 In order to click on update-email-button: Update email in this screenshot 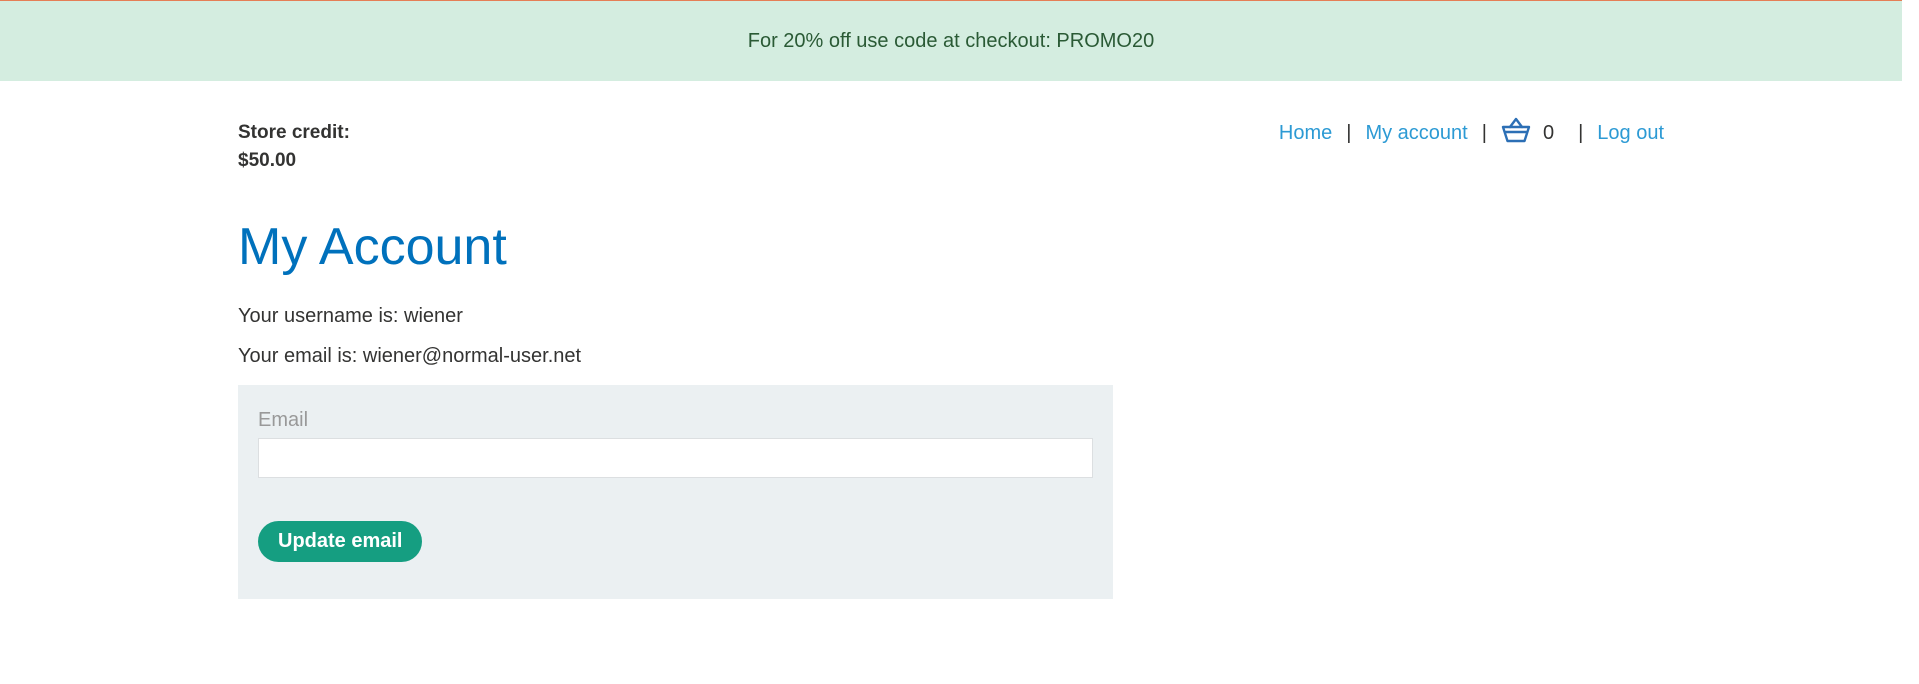, I will do `click(340, 541)`.